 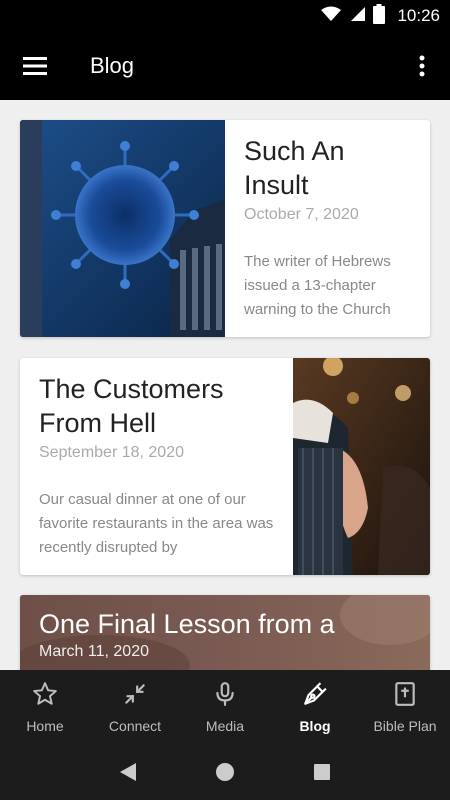 I want to click on clock: 10:26, so click(x=418, y=15).